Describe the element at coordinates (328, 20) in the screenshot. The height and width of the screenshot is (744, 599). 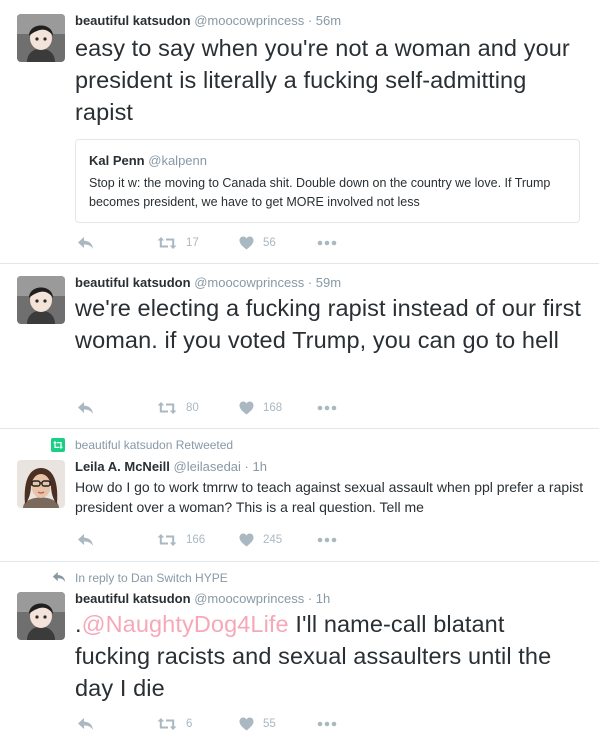
I see `timestamp: 56m` at that location.